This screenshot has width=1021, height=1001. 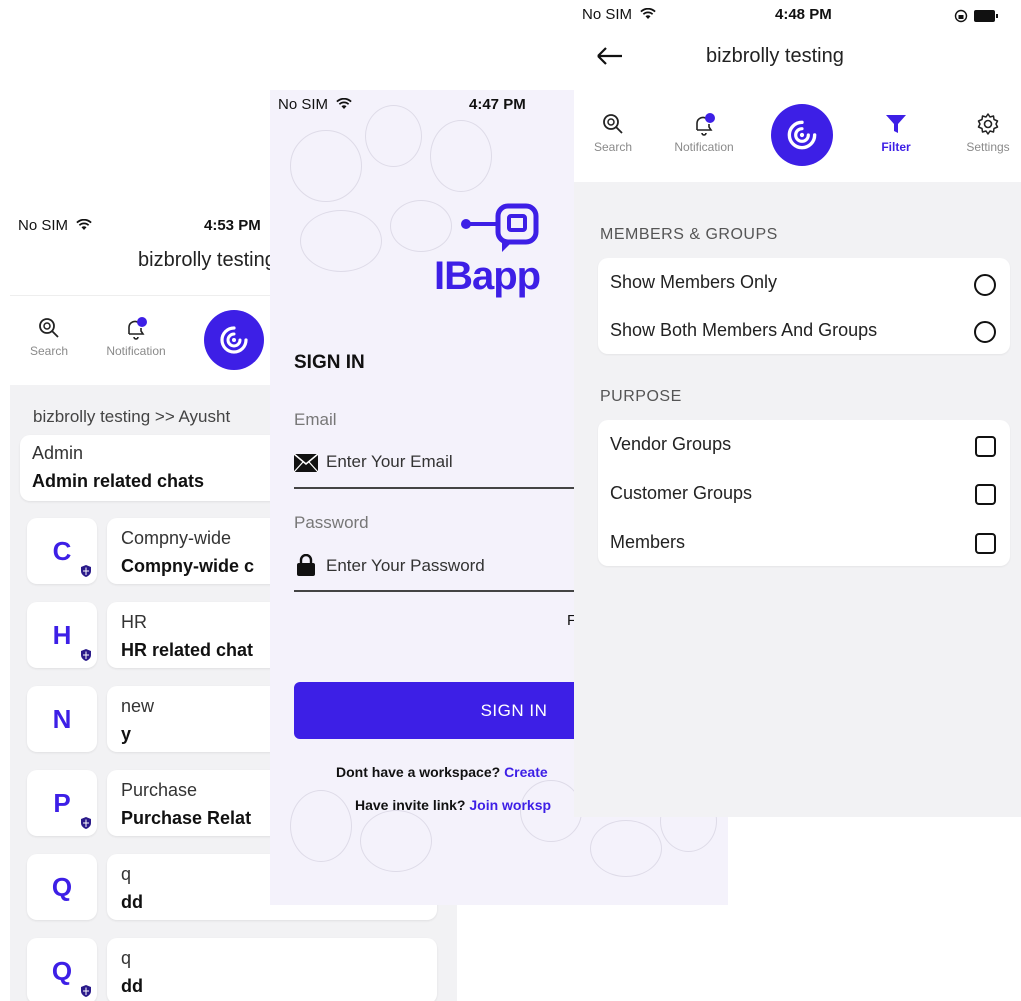 What do you see at coordinates (159, 790) in the screenshot?
I see `chat-title: Purchase` at bounding box center [159, 790].